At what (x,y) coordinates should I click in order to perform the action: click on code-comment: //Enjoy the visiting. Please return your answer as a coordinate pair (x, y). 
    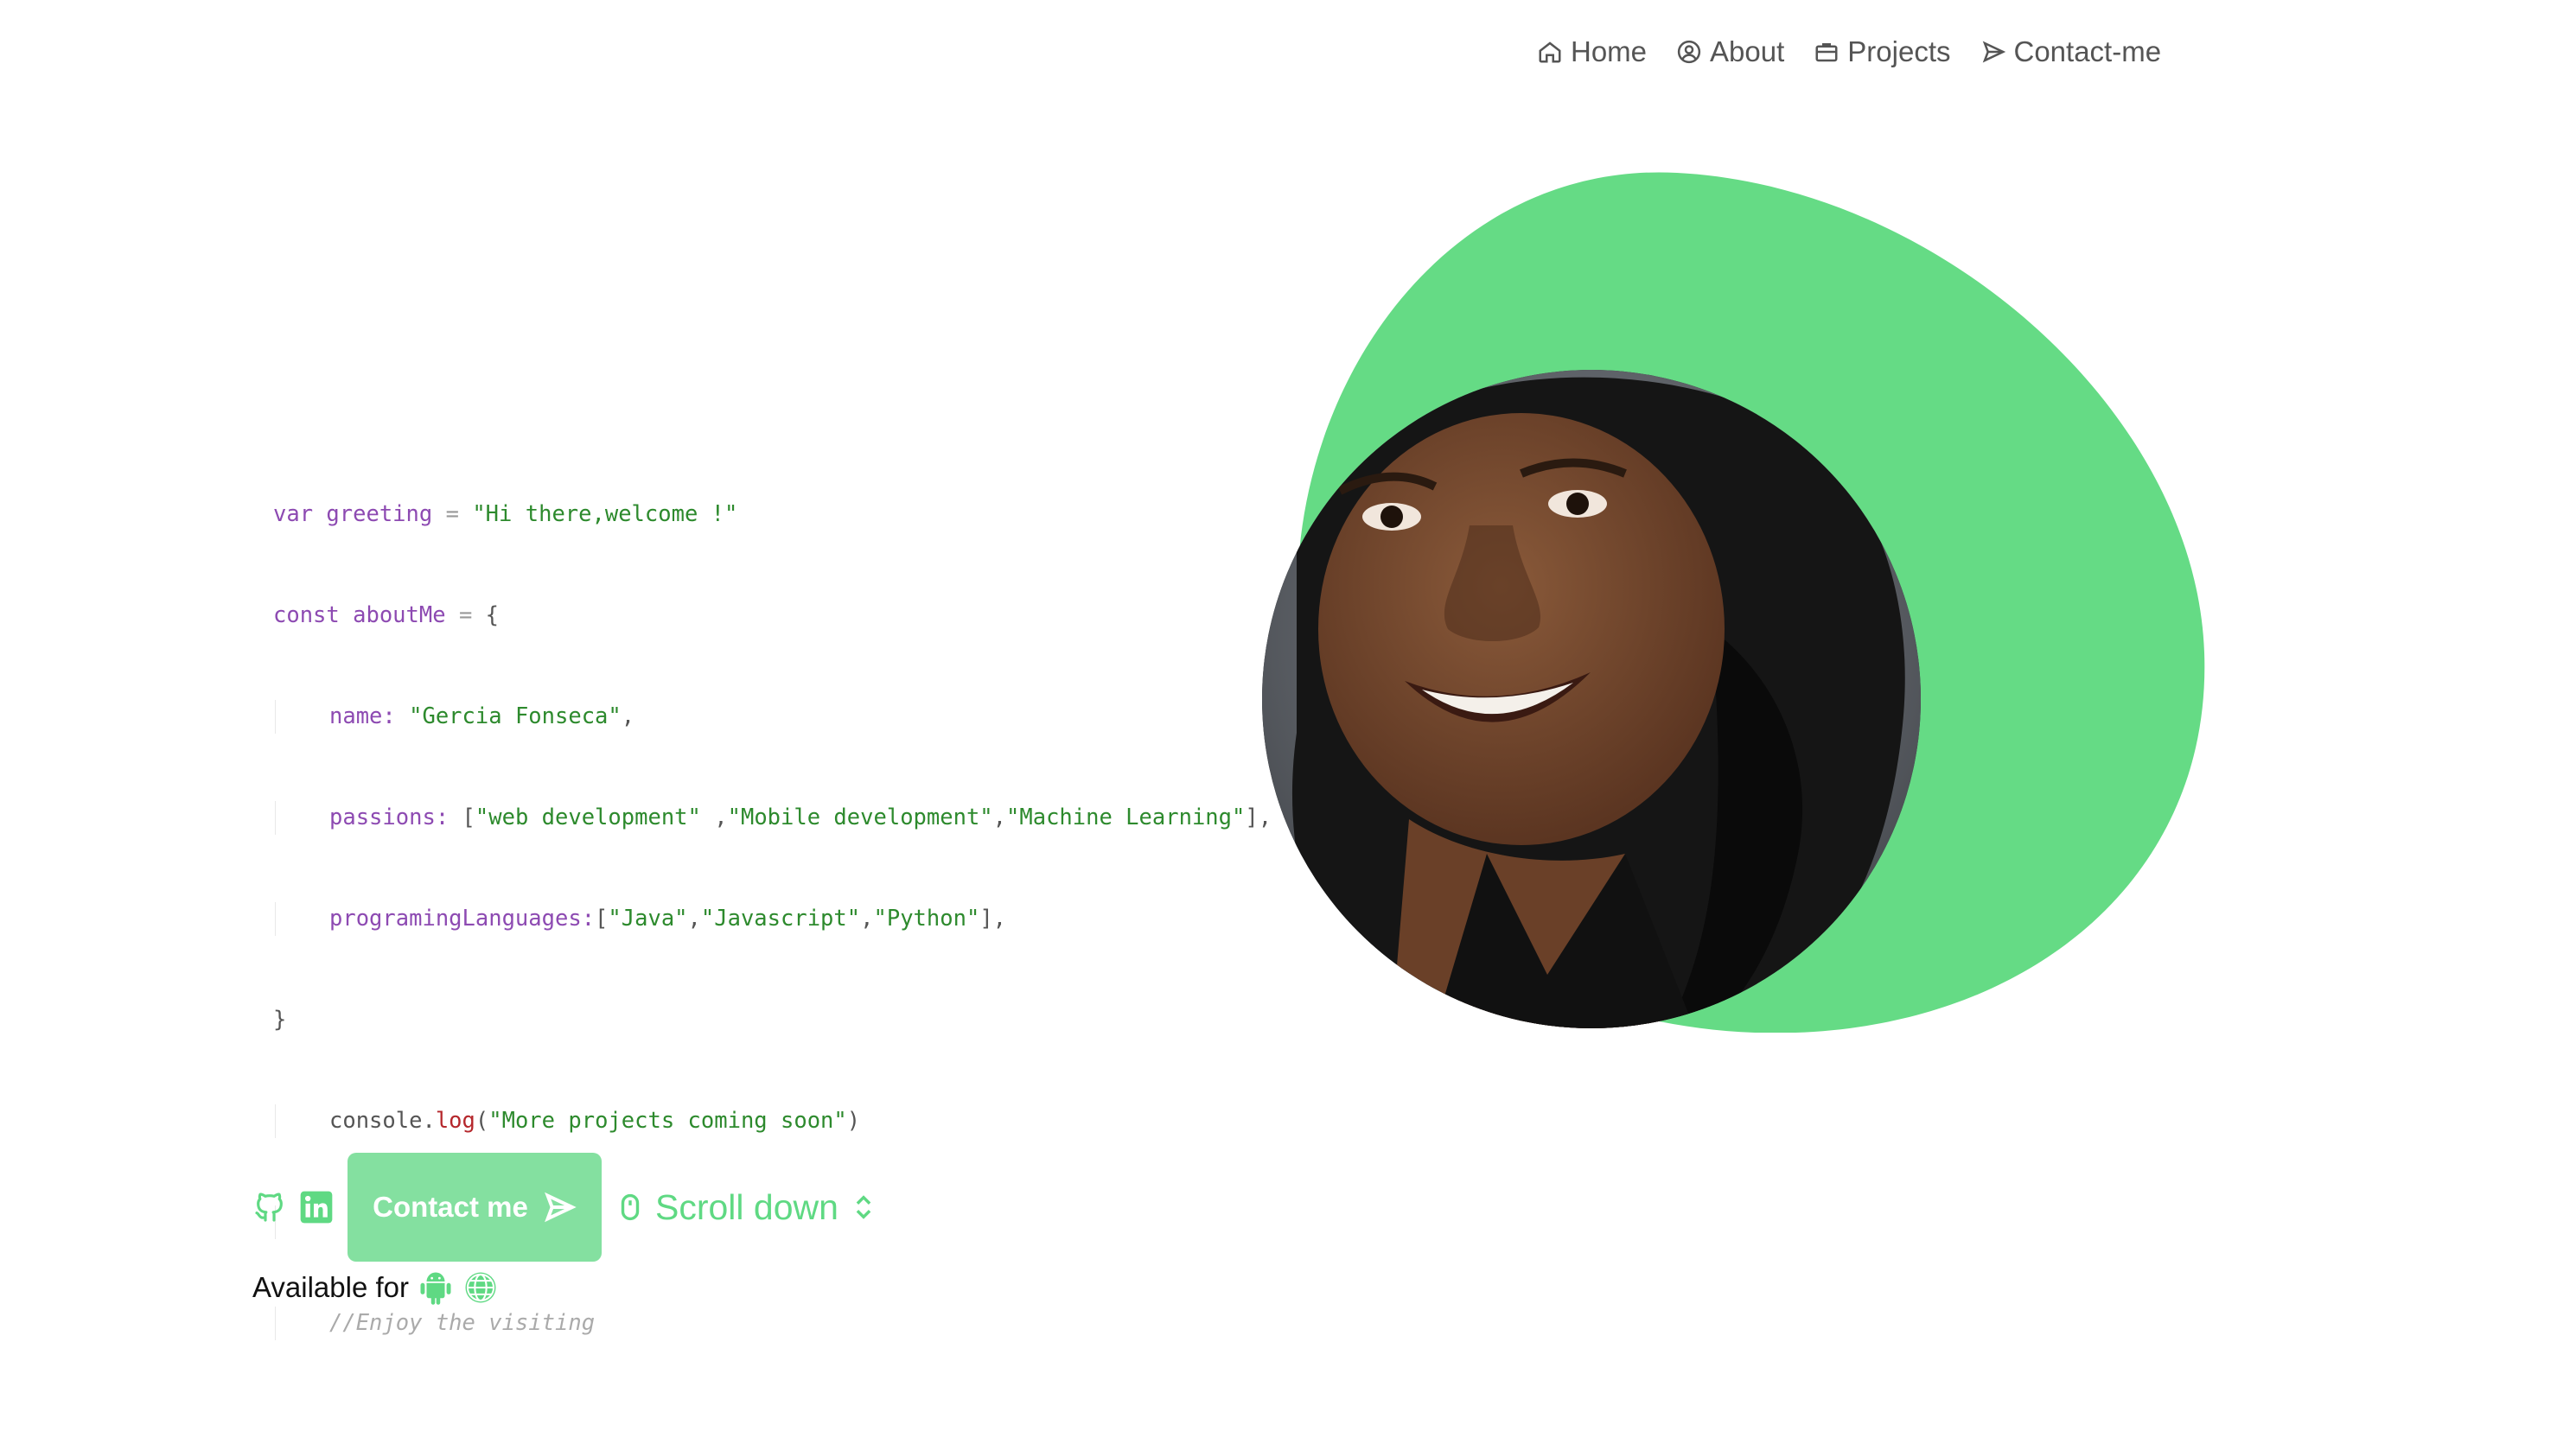
    Looking at the image, I should click on (462, 1323).